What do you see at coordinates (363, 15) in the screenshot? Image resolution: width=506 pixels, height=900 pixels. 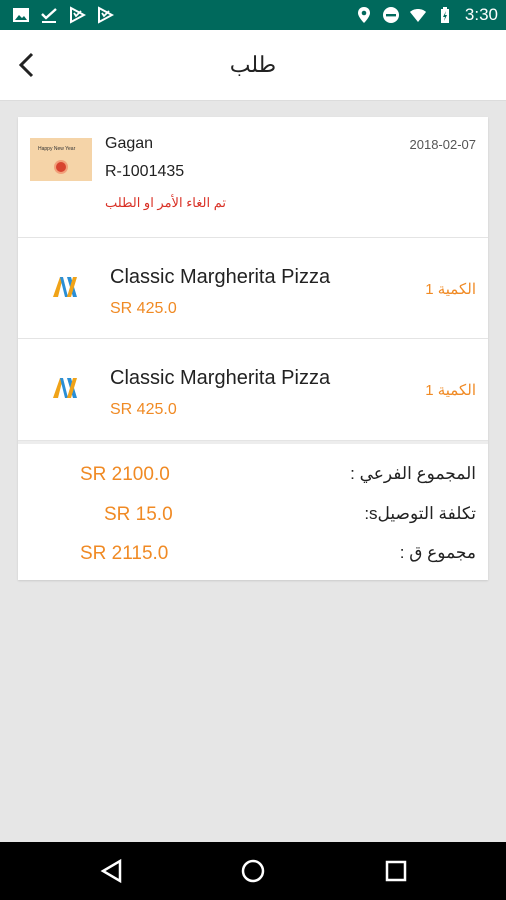 I see `location-icon` at bounding box center [363, 15].